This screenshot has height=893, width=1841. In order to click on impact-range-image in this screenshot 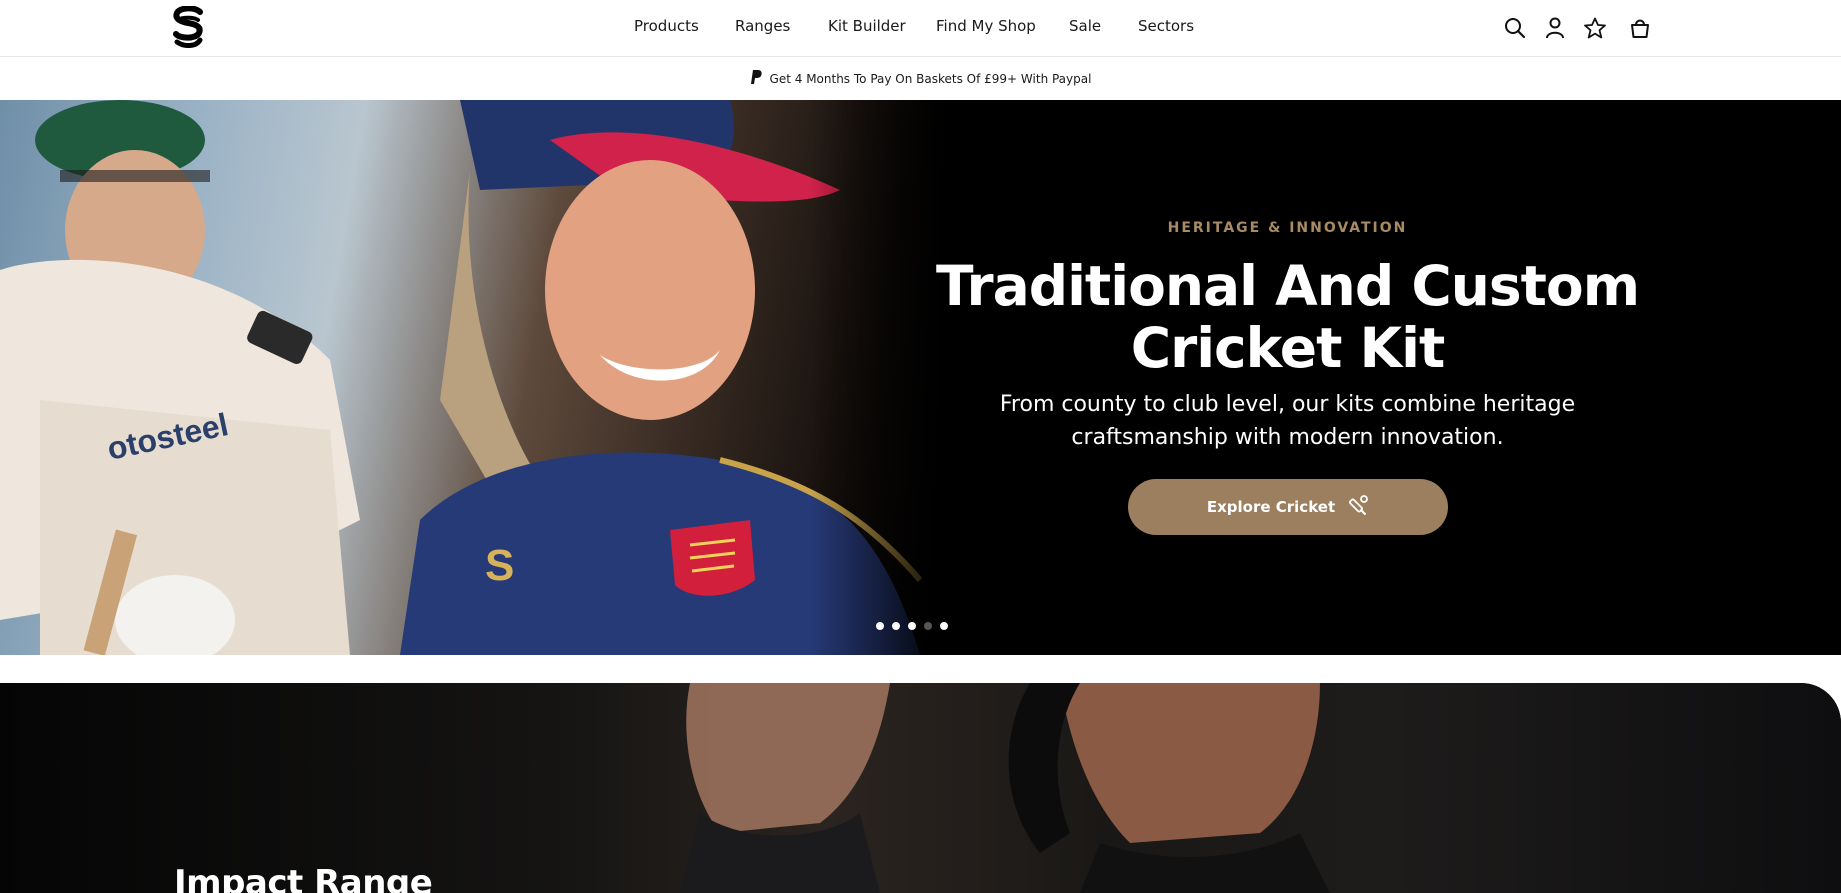, I will do `click(1005, 788)`.